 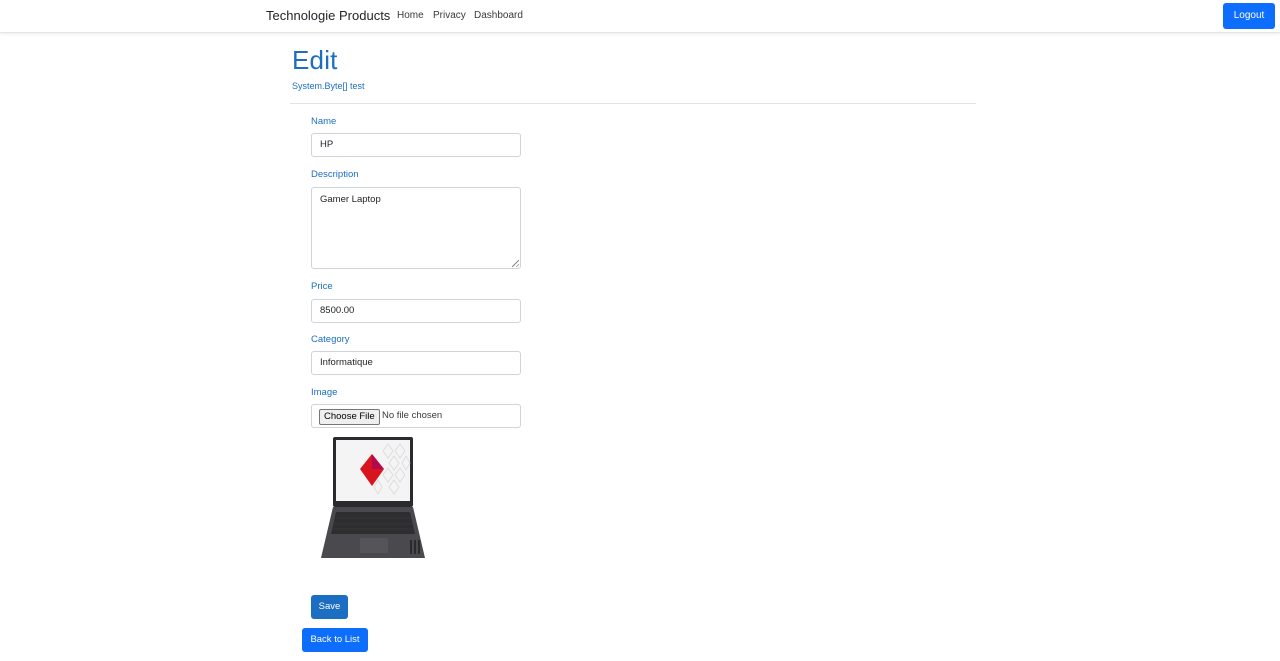 I want to click on name-input: HP, so click(x=416, y=145).